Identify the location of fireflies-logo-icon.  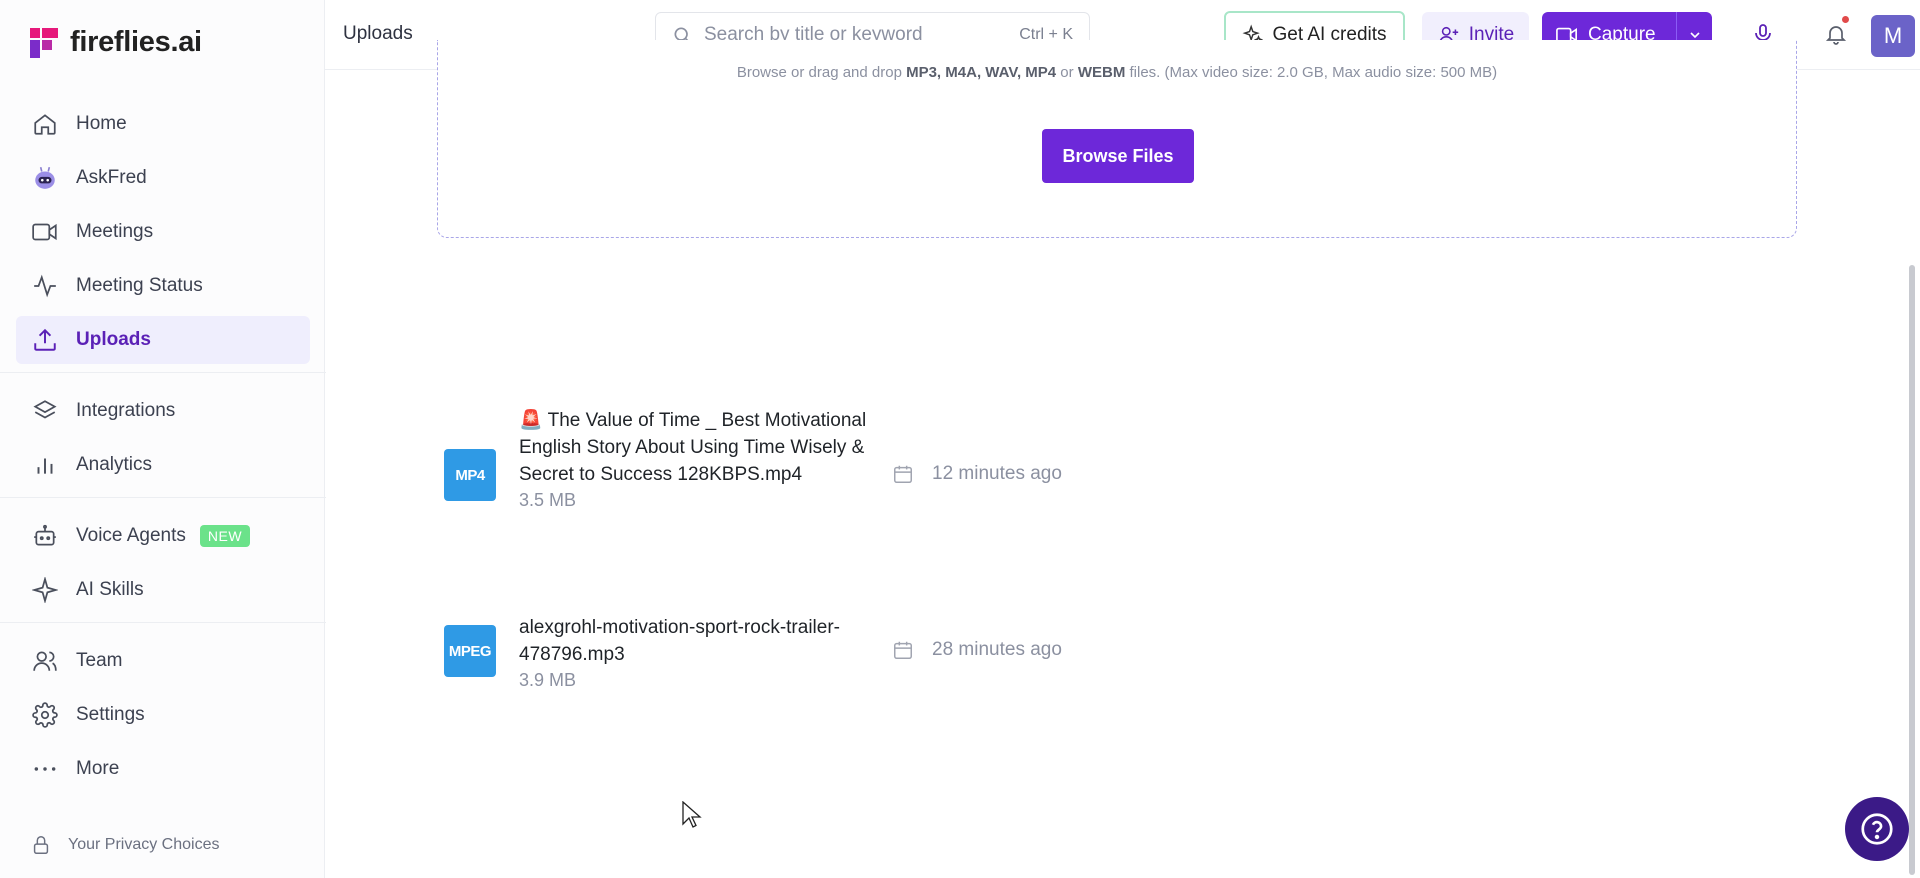
(44, 42).